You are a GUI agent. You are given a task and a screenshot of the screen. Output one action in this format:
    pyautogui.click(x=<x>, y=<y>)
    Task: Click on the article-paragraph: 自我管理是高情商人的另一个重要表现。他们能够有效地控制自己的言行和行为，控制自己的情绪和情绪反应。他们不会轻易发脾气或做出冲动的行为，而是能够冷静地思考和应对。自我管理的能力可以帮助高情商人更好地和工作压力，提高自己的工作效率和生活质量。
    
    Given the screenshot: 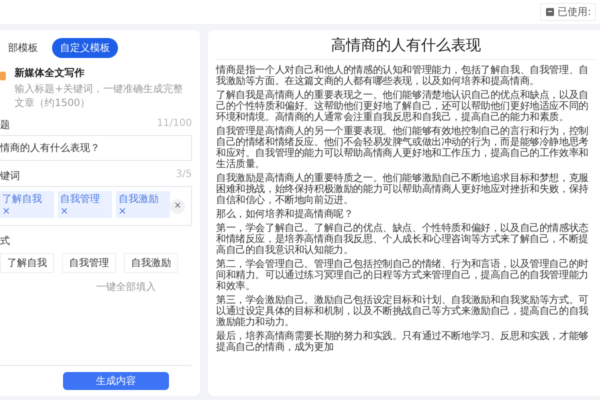 What is the action you would take?
    pyautogui.click(x=403, y=148)
    